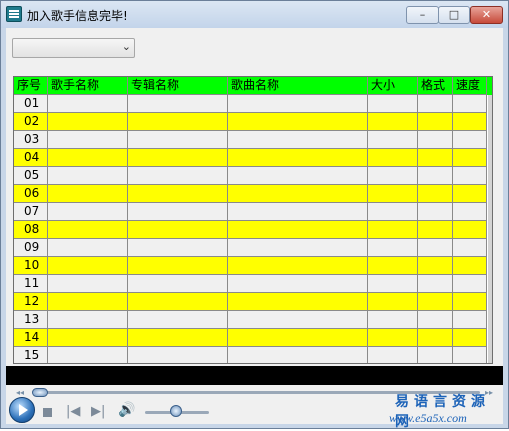 The image size is (509, 431). Describe the element at coordinates (31, 266) in the screenshot. I see `row-number: 10` at that location.